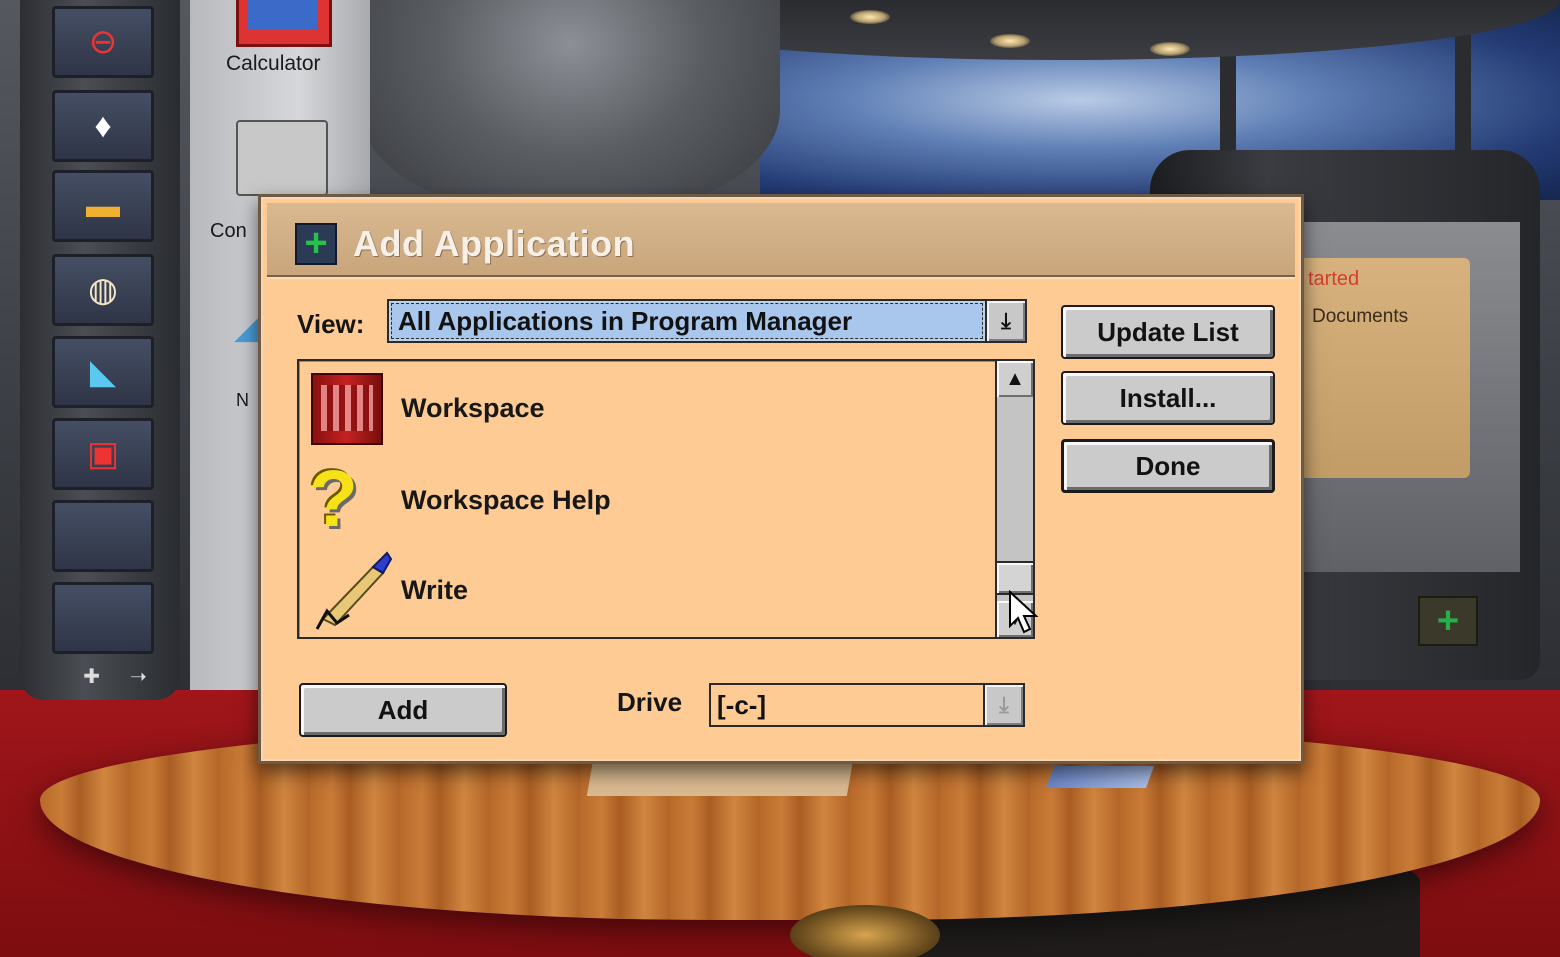 The image size is (1560, 957). Describe the element at coordinates (316, 244) in the screenshot. I see `add-plus-icon: +` at that location.